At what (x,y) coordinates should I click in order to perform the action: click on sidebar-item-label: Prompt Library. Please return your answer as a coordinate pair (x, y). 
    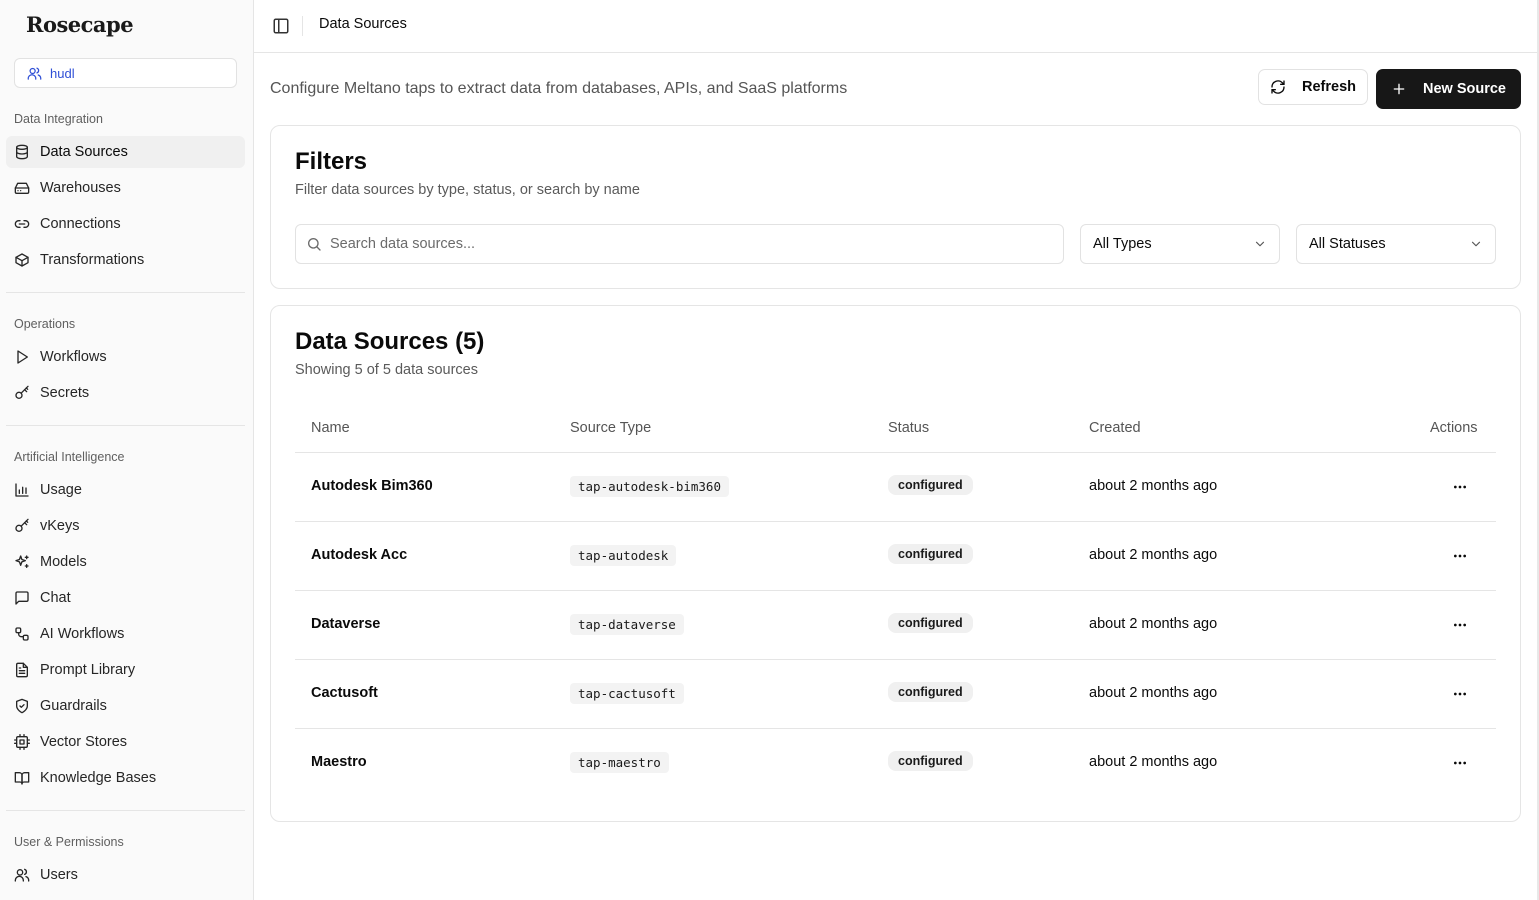
    Looking at the image, I should click on (88, 670).